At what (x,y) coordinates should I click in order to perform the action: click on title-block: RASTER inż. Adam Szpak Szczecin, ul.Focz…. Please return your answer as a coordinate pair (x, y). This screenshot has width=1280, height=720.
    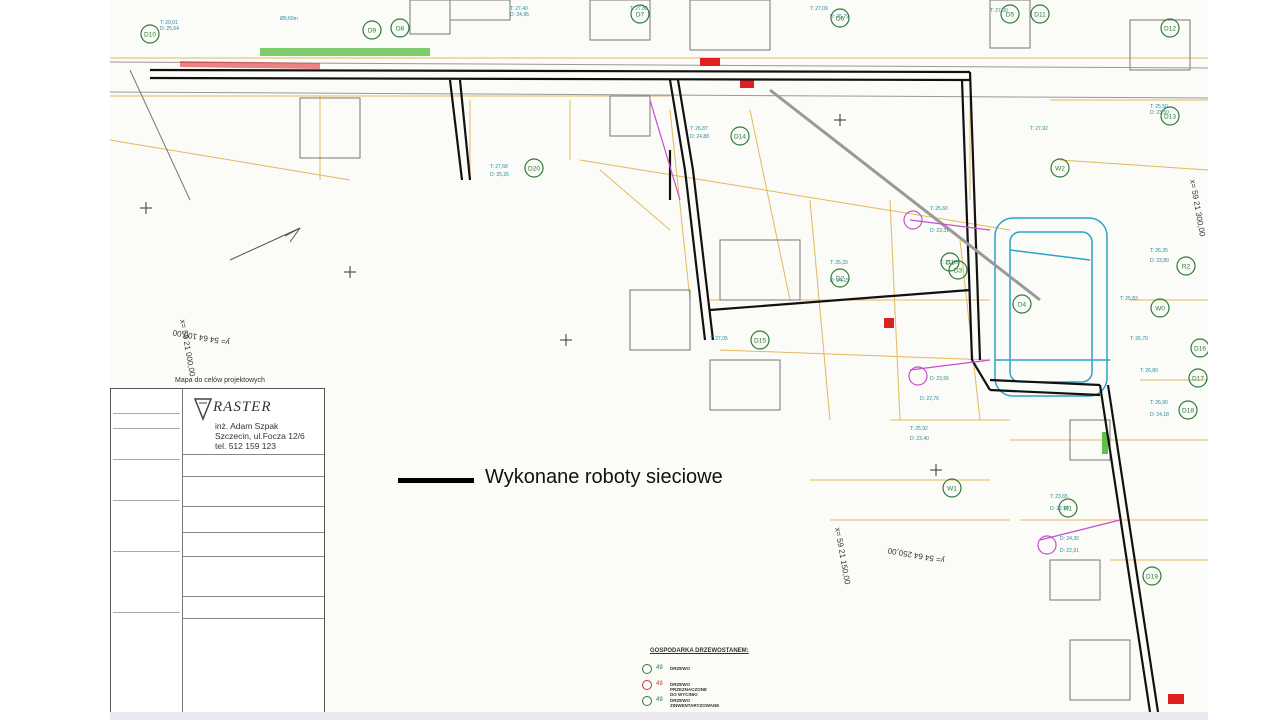
    Looking at the image, I should click on (217, 551).